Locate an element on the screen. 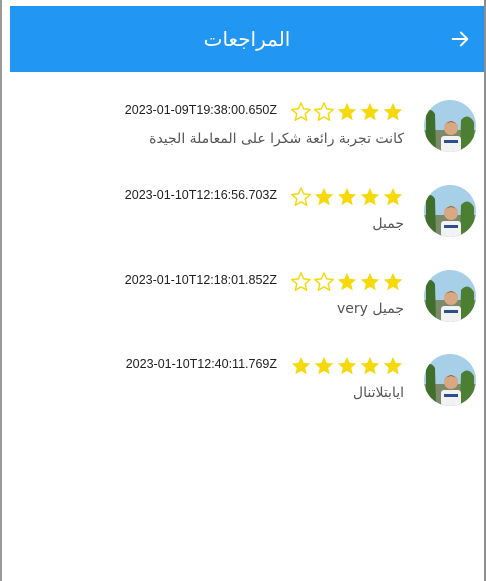  back-button is located at coordinates (460, 39).